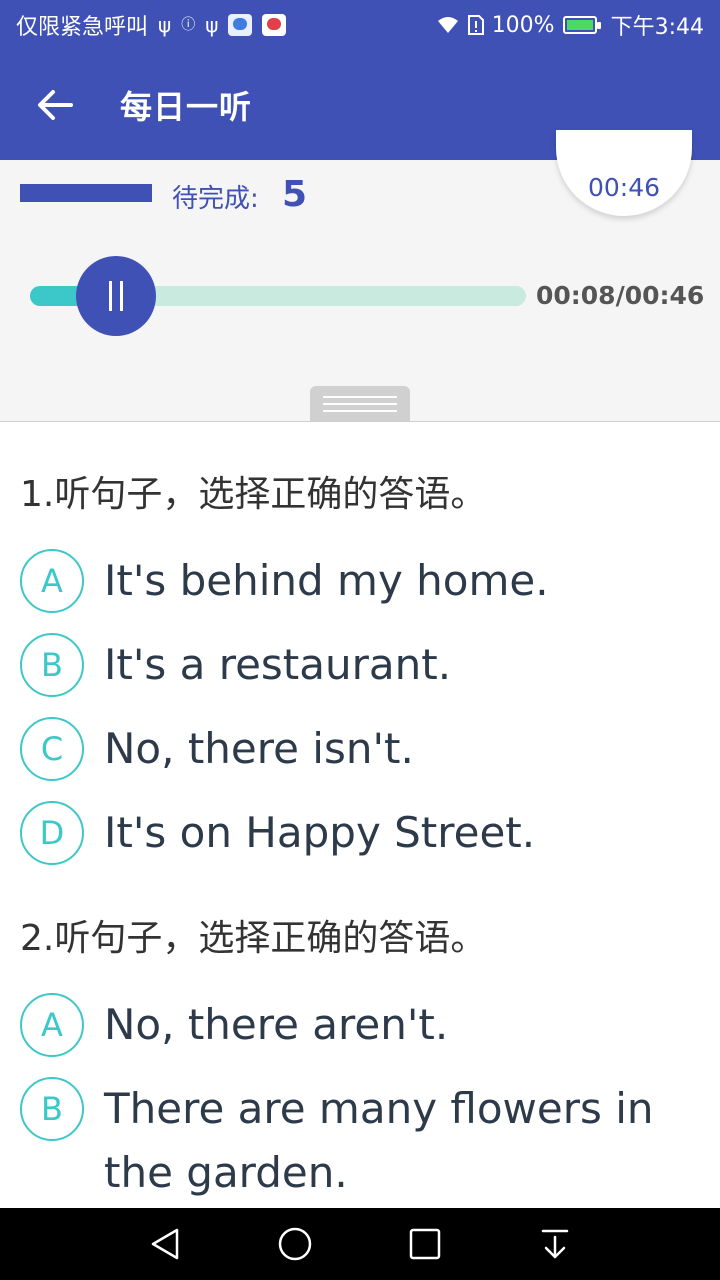 The height and width of the screenshot is (1280, 720). I want to click on sim-icon, so click(475, 25).